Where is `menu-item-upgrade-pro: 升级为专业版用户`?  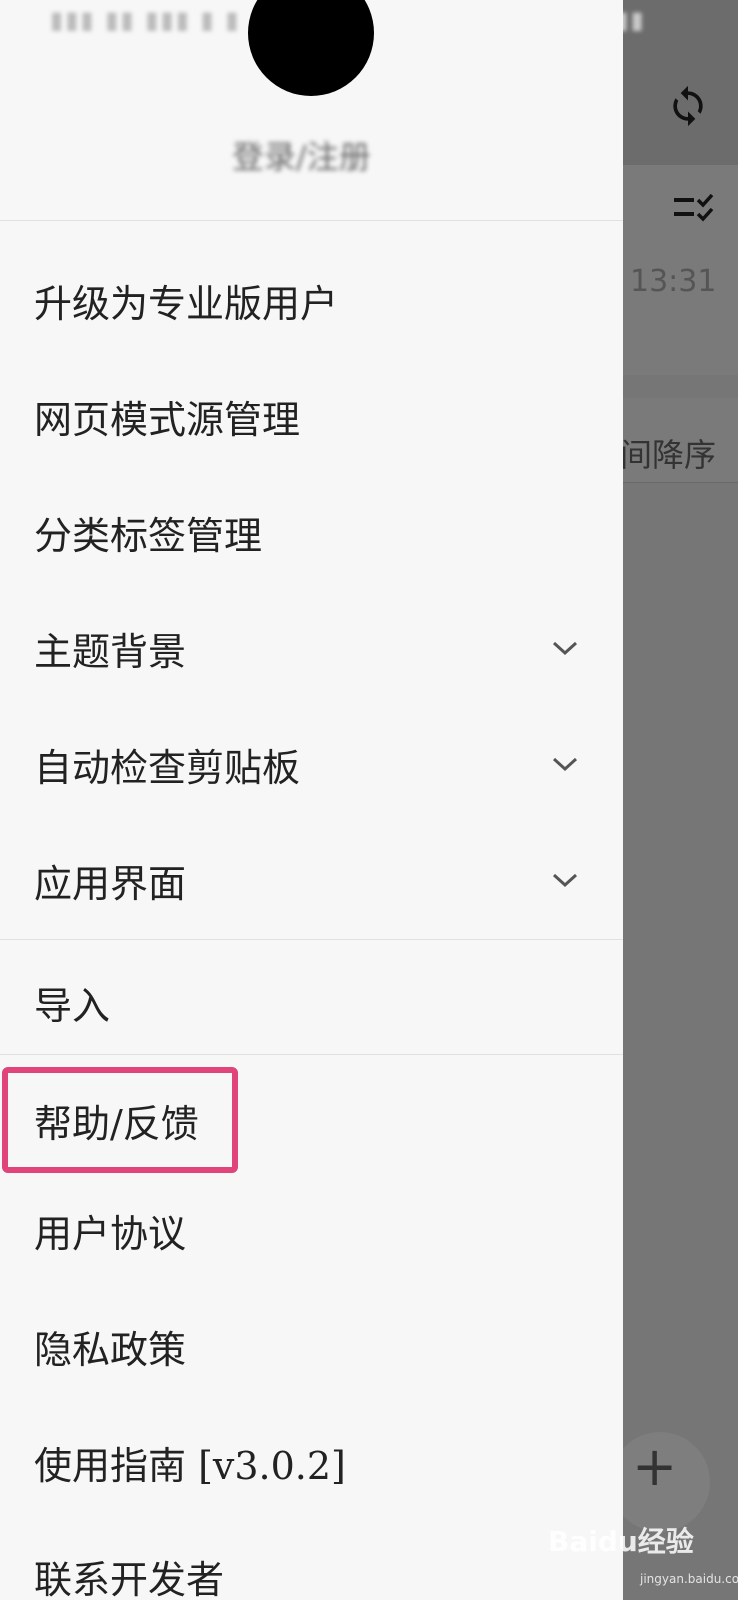
menu-item-upgrade-pro: 升级为专业版用户 is located at coordinates (311, 300).